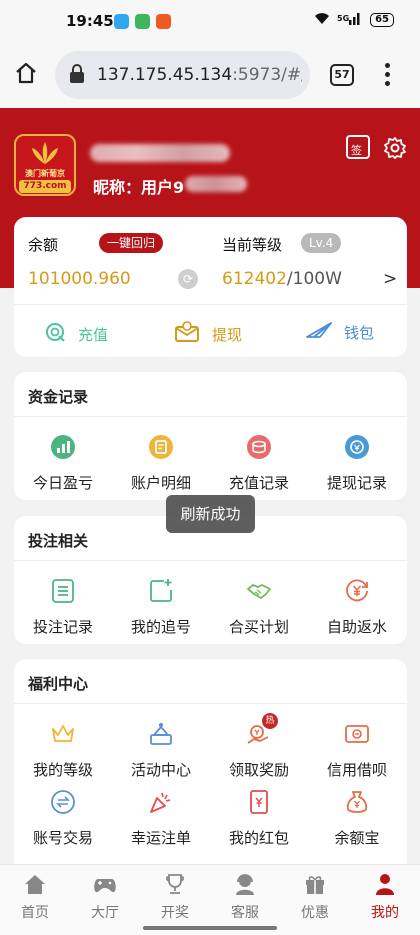 This screenshot has width=420, height=935. Describe the element at coordinates (63, 734) in the screenshot. I see `crown-icon` at that location.